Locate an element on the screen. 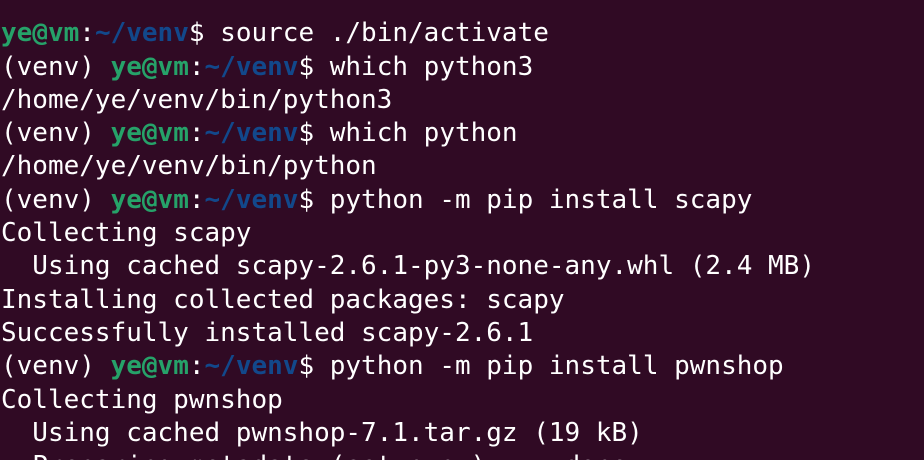 The width and height of the screenshot is (924, 460). output-text: Collecting scapy is located at coordinates (126, 233).